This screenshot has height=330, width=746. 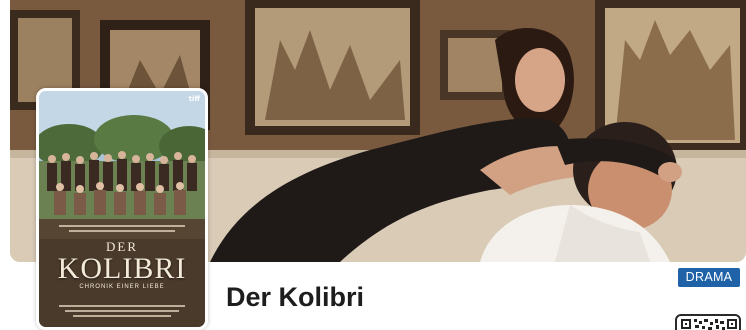 I want to click on poster-tagline: CHRONIK EINER LIEBE, so click(x=122, y=287).